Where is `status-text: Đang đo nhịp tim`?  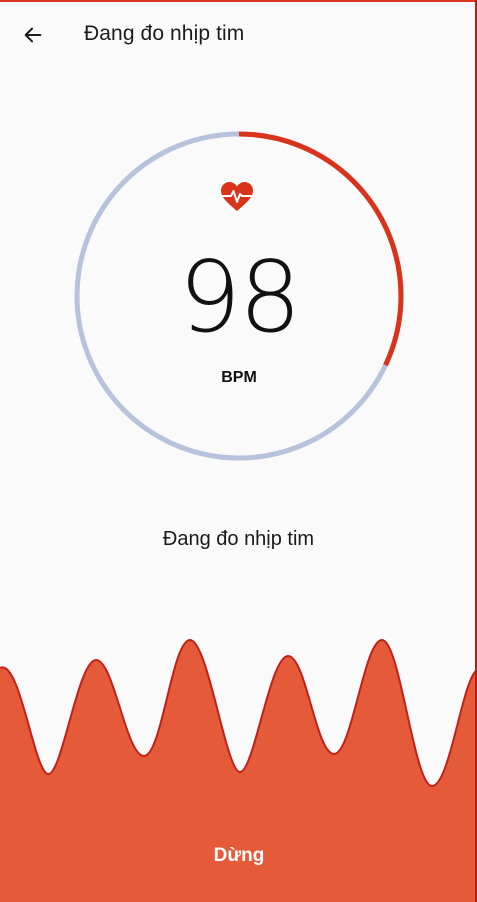 status-text: Đang đo nhịp tim is located at coordinates (238, 539).